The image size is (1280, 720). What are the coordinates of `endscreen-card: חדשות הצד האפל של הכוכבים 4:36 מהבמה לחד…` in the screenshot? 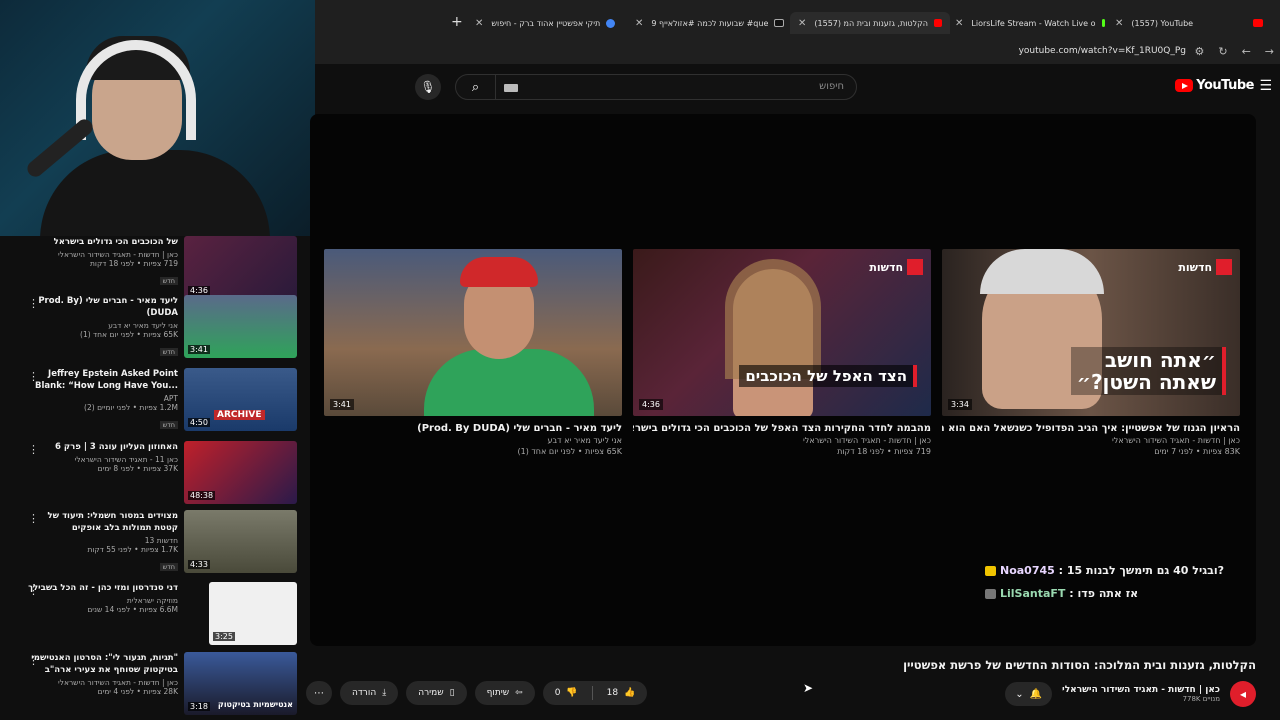 It's located at (782, 352).